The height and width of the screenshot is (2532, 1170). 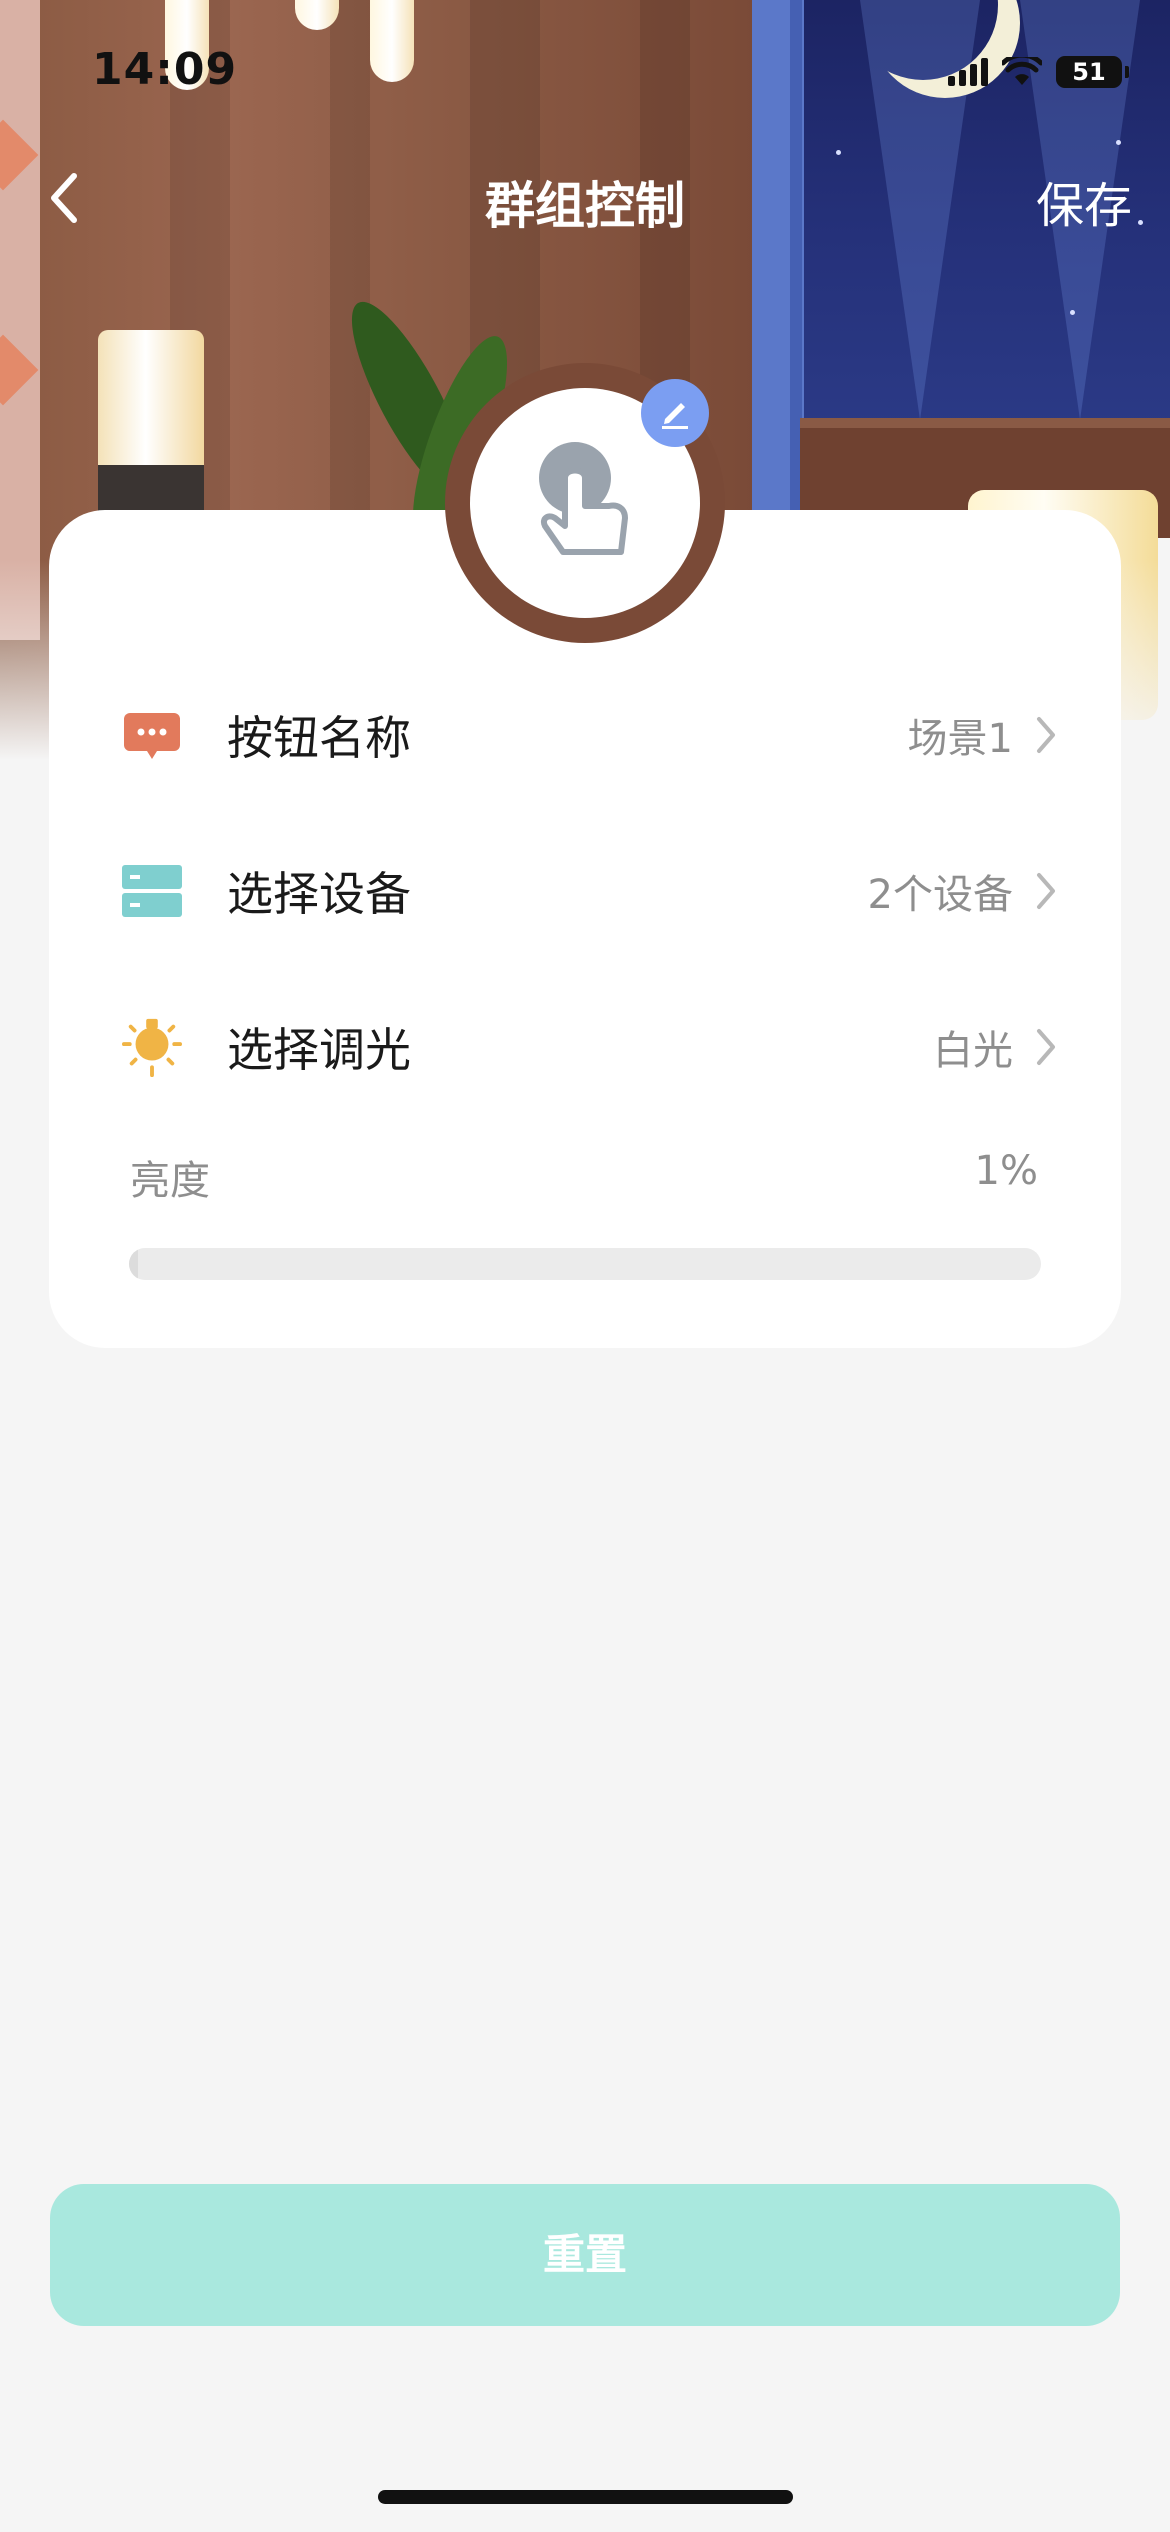 What do you see at coordinates (583, 498) in the screenshot?
I see `tap-hand-icon` at bounding box center [583, 498].